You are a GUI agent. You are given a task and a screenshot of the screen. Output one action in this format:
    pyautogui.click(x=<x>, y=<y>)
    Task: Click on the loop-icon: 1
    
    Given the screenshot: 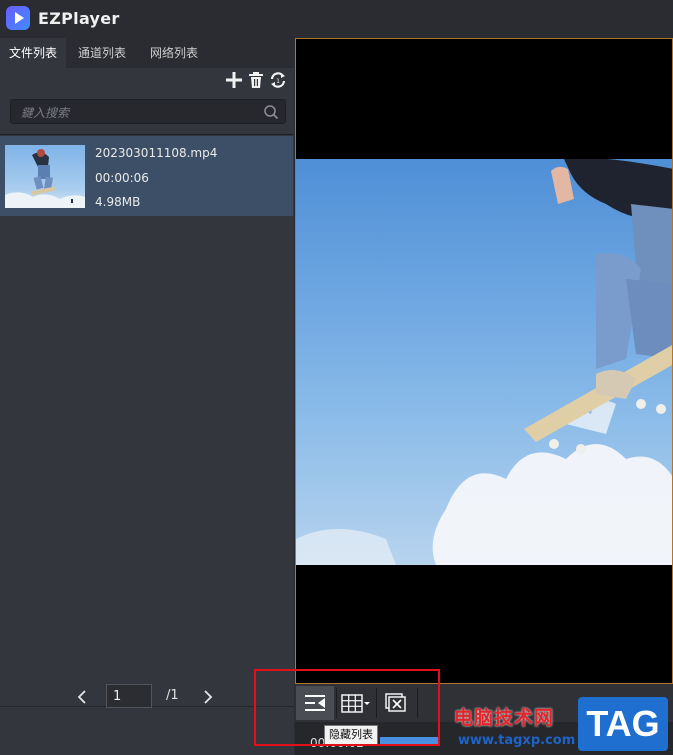 What is the action you would take?
    pyautogui.click(x=278, y=80)
    